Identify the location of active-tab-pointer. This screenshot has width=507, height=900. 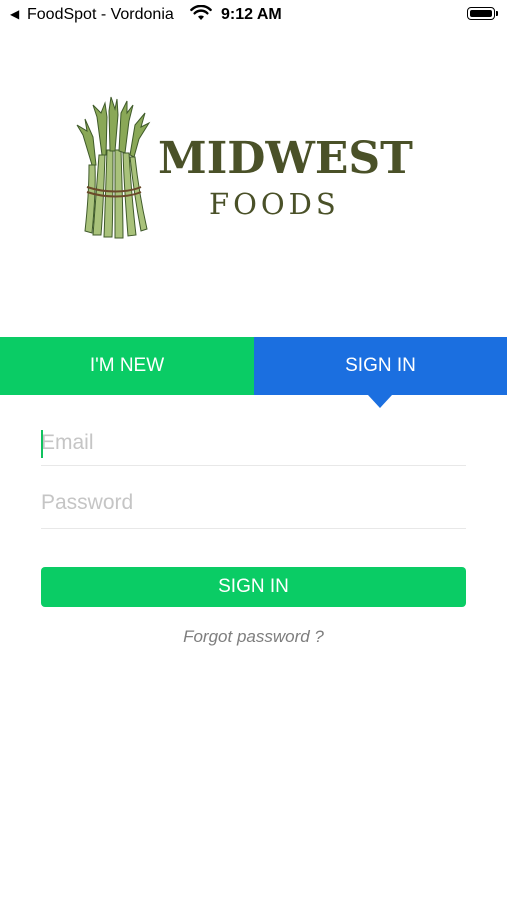
(380, 401).